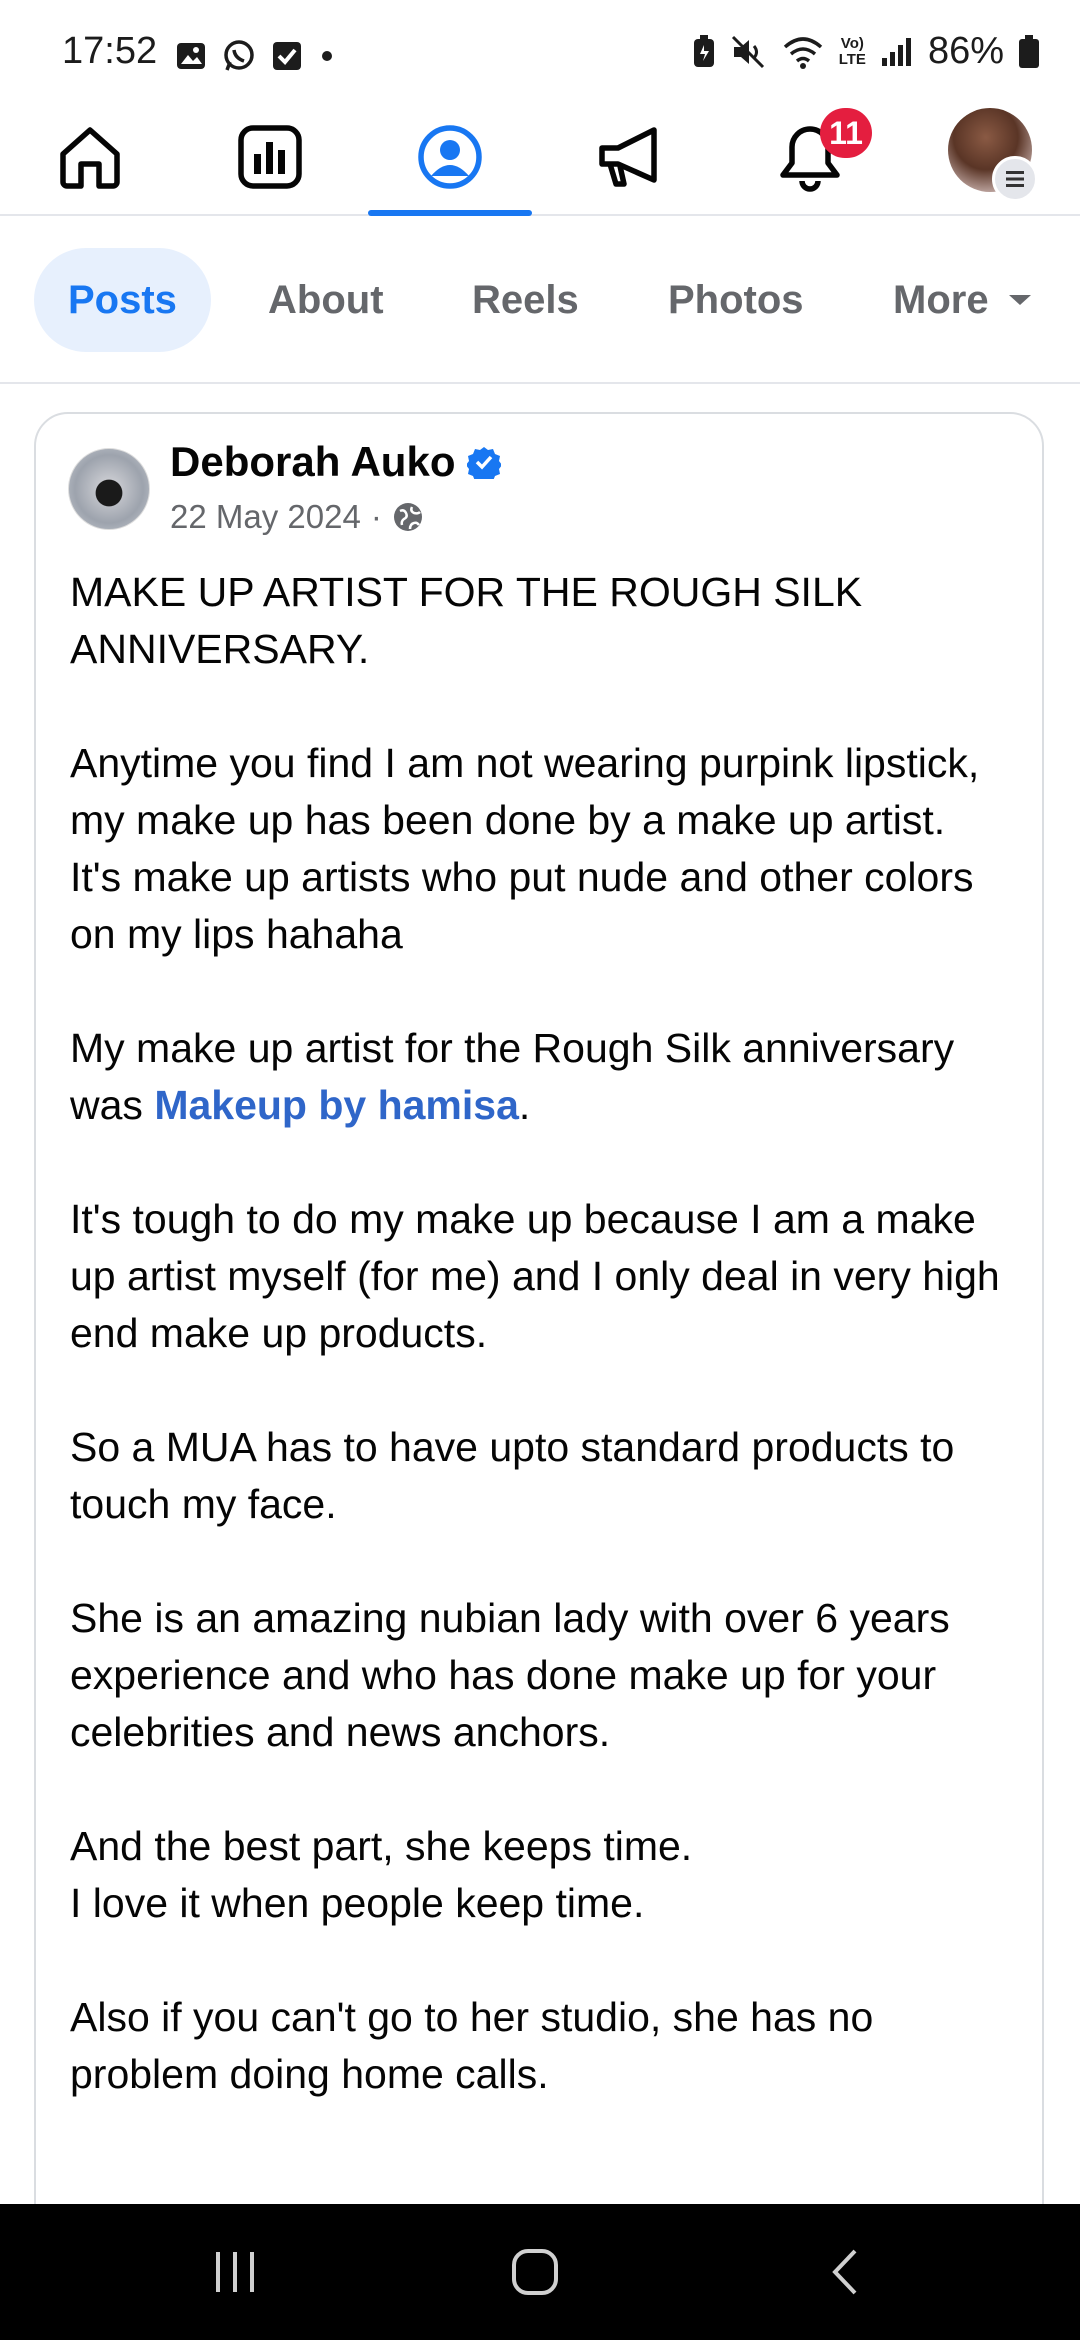 The height and width of the screenshot is (2340, 1080). What do you see at coordinates (191, 56) in the screenshot?
I see `gallery-icon` at bounding box center [191, 56].